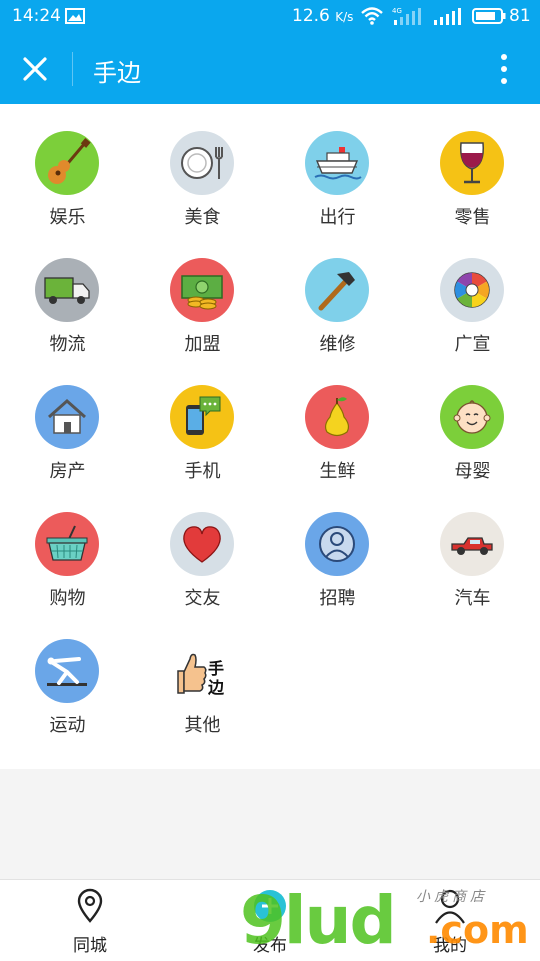  I want to click on category-label: 美食, so click(202, 217).